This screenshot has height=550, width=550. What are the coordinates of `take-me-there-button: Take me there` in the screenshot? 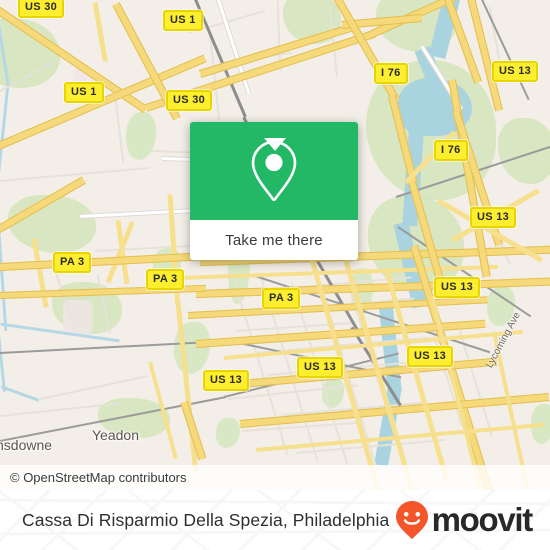 It's located at (274, 240).